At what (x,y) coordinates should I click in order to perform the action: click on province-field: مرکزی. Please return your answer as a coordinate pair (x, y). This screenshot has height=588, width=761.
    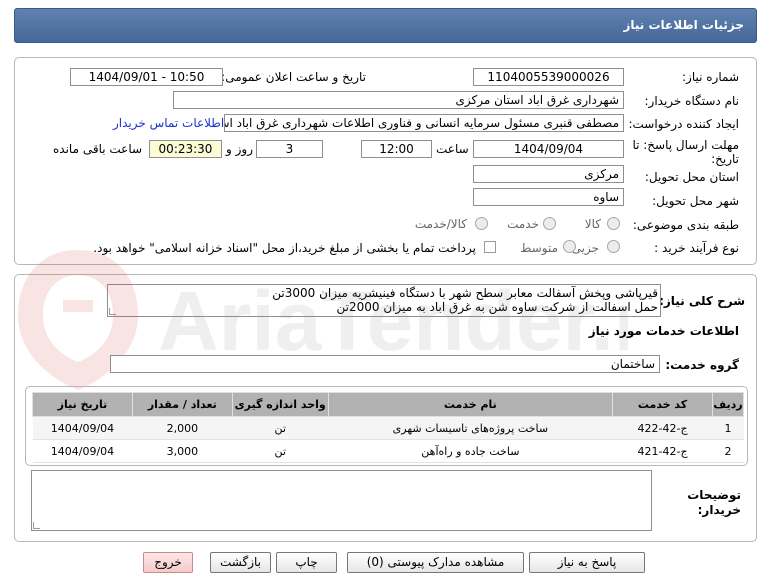
    Looking at the image, I should click on (548, 174).